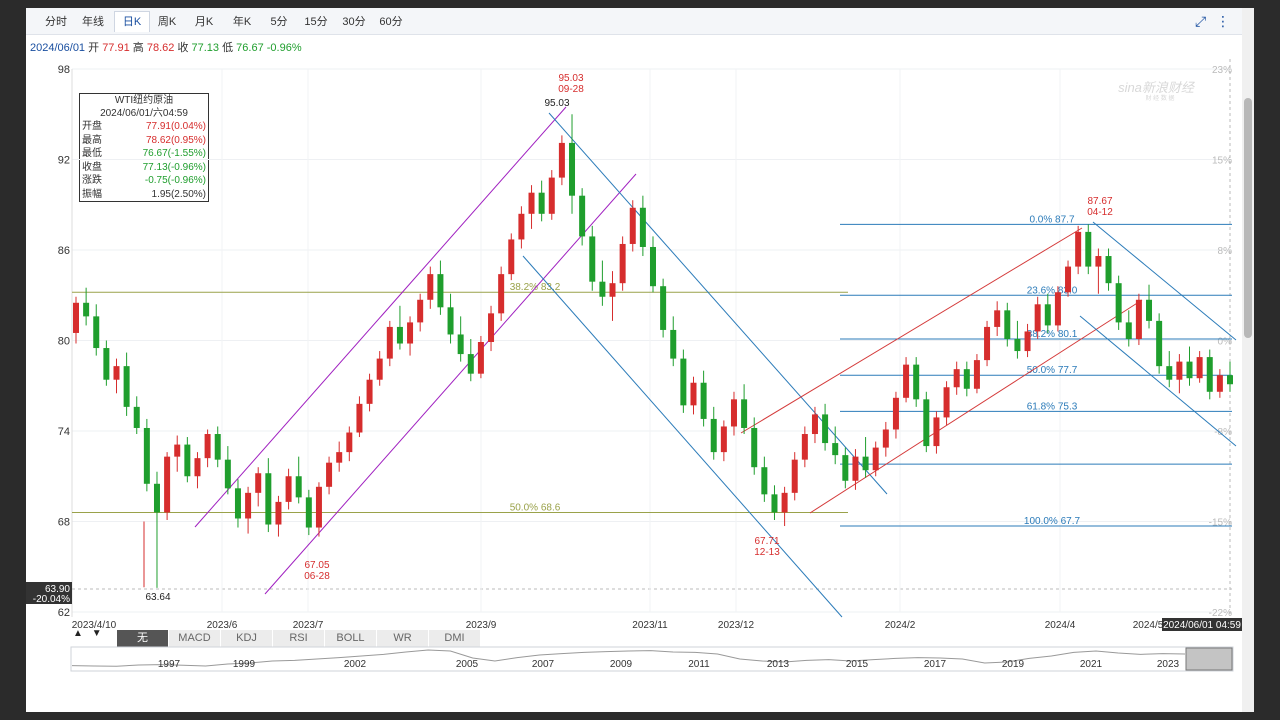  I want to click on tab-daily-k: 日K, so click(132, 21).